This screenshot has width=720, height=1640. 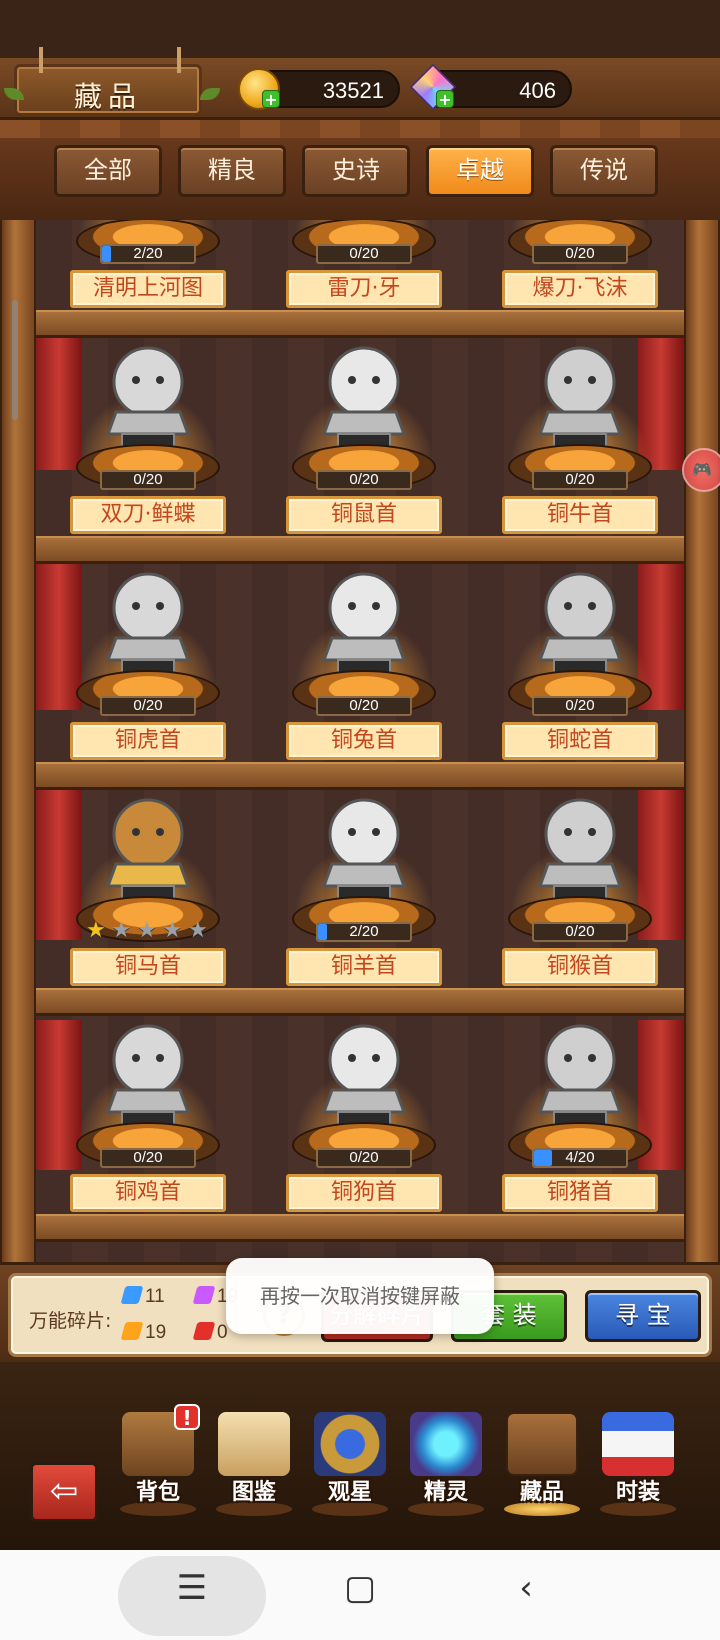 What do you see at coordinates (364, 515) in the screenshot?
I see `item-name: 铜鼠首` at bounding box center [364, 515].